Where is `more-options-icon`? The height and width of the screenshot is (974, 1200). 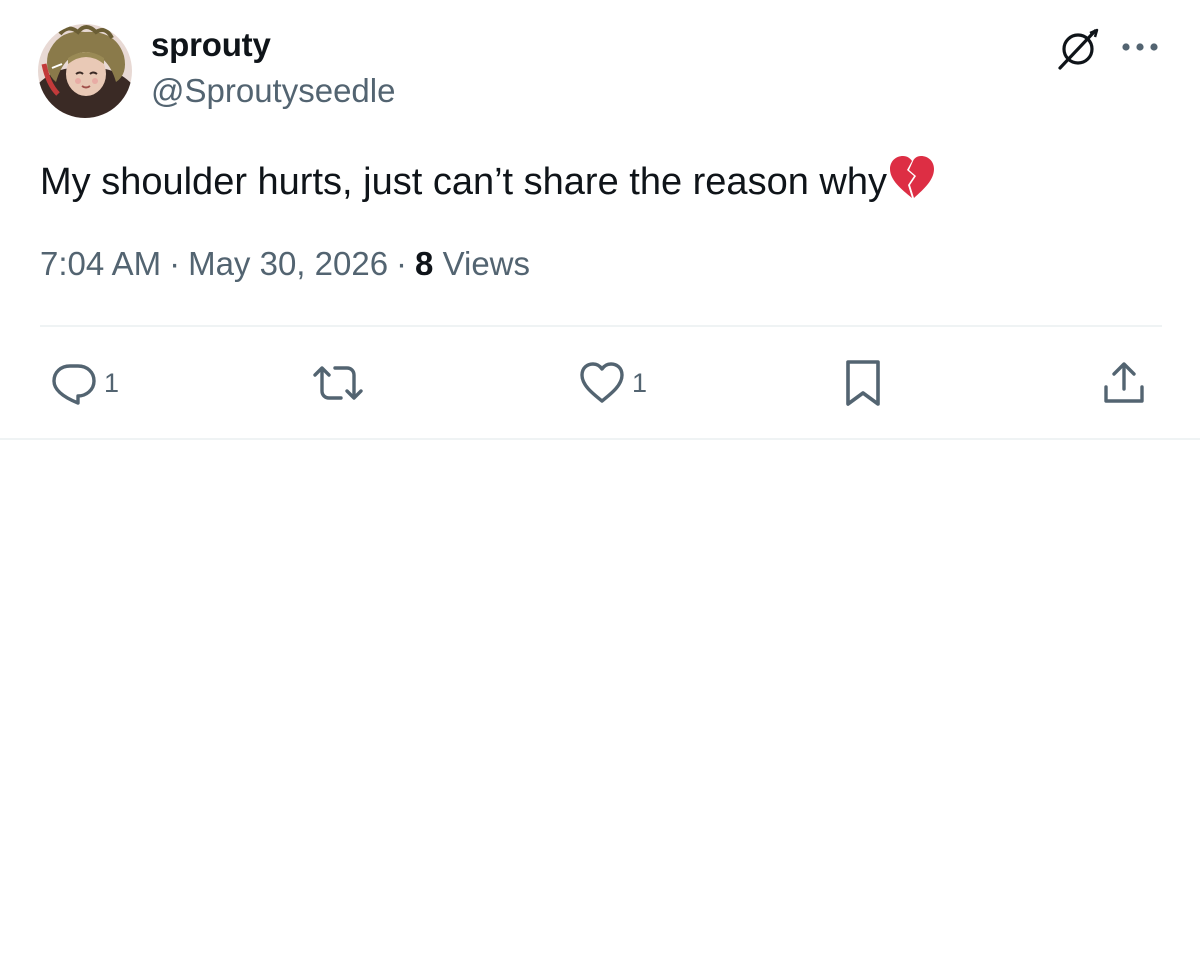
more-options-icon is located at coordinates (1140, 47).